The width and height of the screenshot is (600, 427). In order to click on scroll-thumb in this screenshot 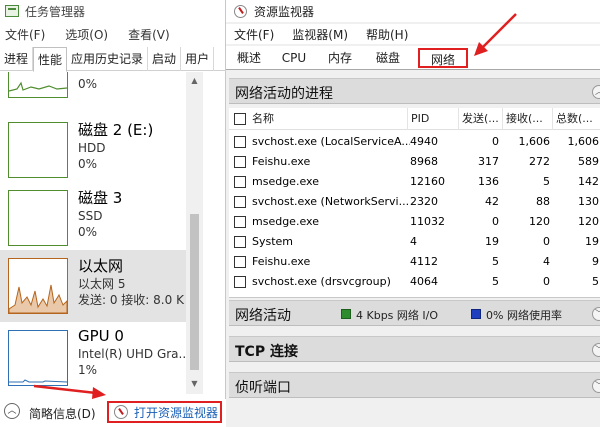, I will do `click(194, 292)`.